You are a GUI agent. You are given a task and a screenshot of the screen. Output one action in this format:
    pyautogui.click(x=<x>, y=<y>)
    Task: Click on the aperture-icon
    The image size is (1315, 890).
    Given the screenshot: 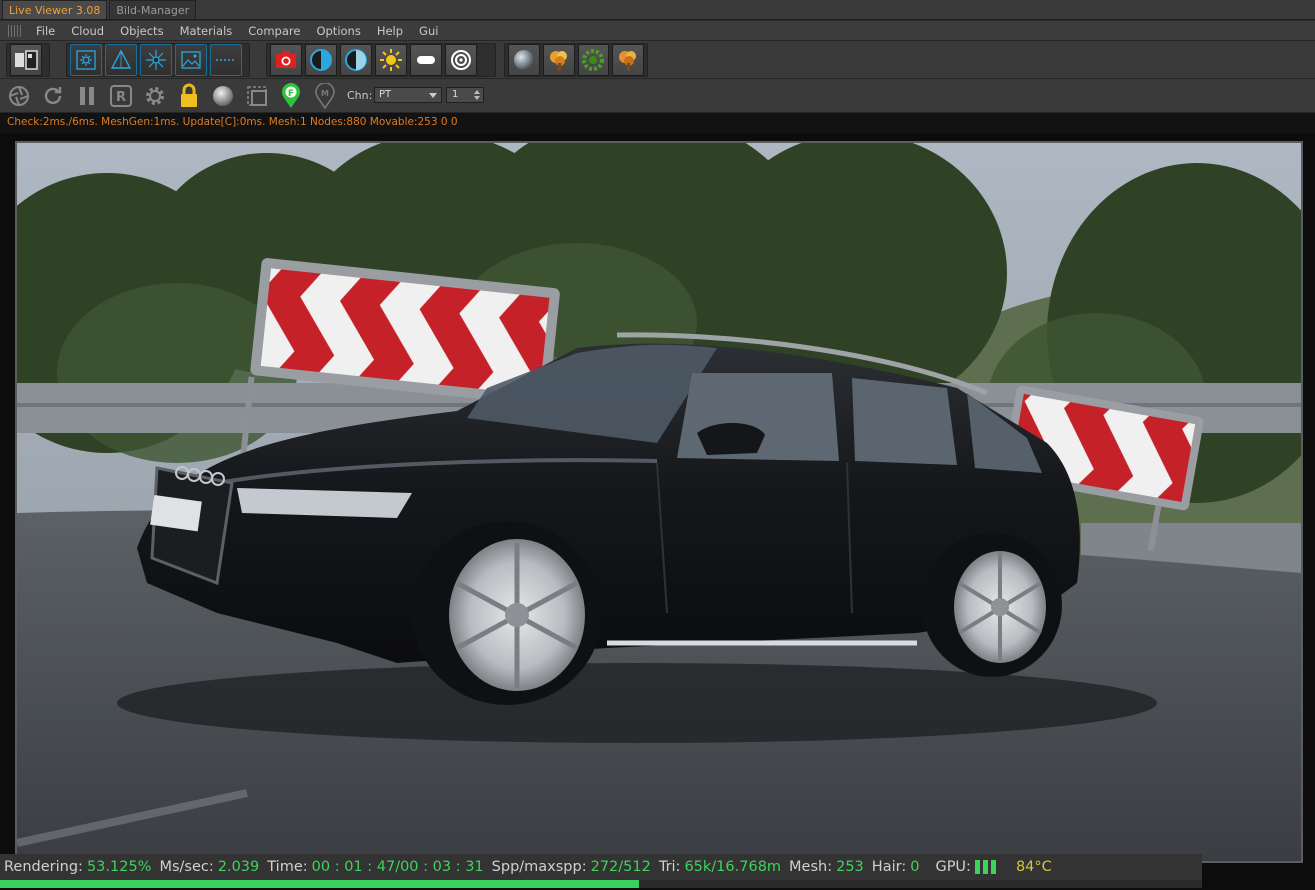 What is the action you would take?
    pyautogui.click(x=19, y=96)
    